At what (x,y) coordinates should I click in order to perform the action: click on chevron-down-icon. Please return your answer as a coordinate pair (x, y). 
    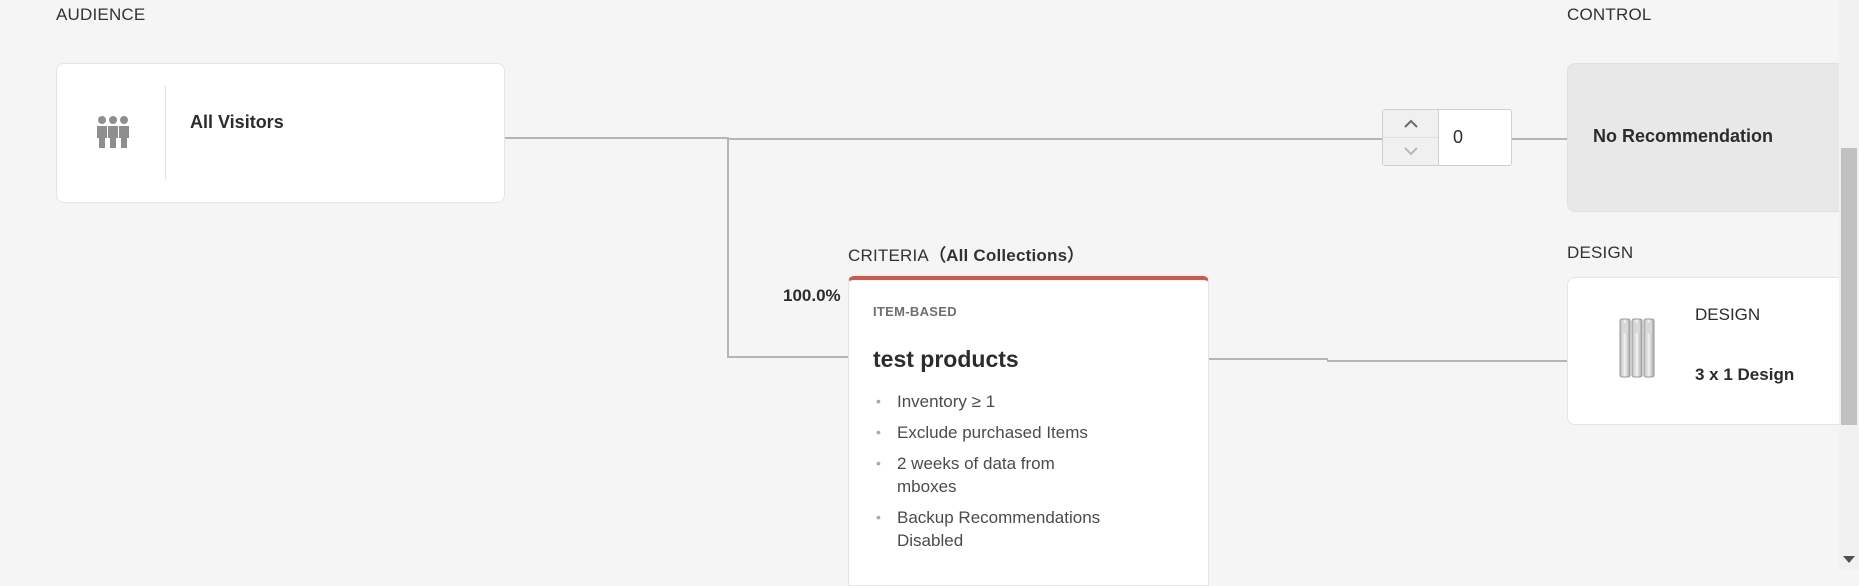
    Looking at the image, I should click on (1410, 151).